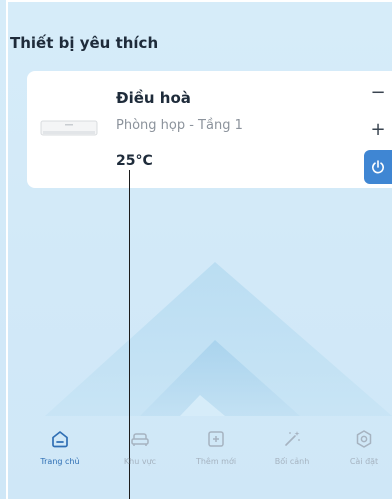  I want to click on favorites-title: Thiết bị yêu thích, so click(84, 43).